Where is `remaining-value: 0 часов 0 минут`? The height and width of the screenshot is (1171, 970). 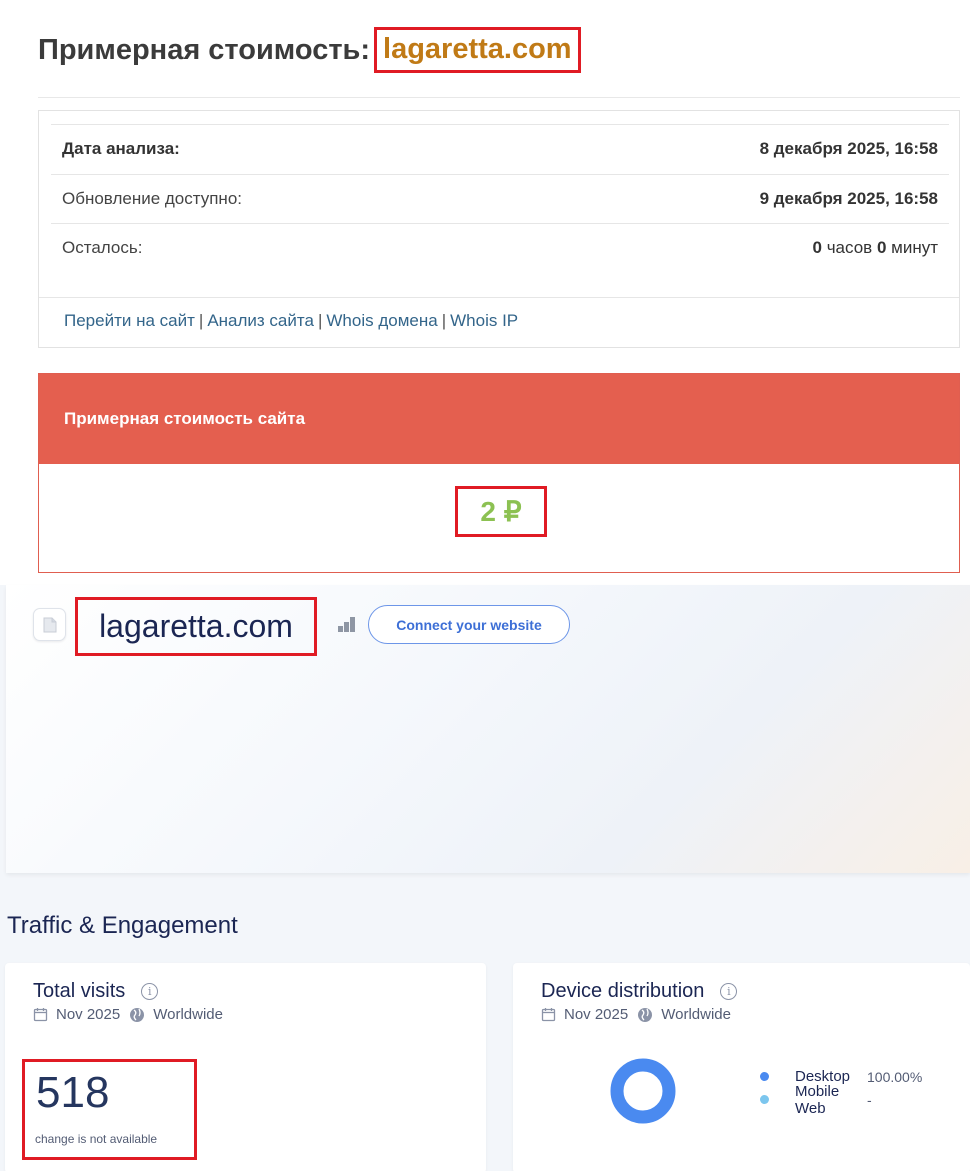
remaining-value: 0 часов 0 минут is located at coordinates (876, 248).